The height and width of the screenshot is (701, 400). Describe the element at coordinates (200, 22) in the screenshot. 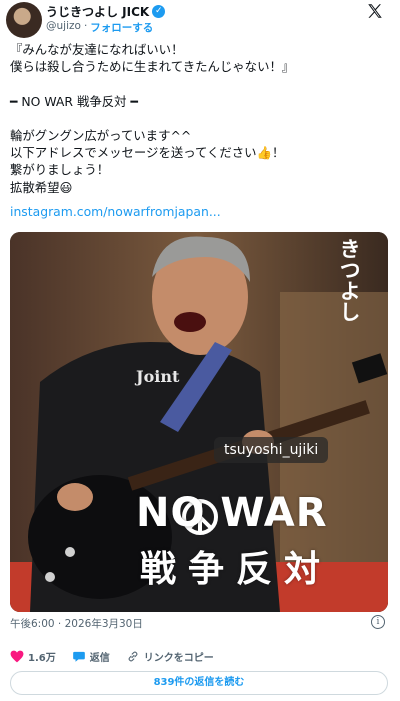

I see `tweet-header: うじきつよし JICK ✓ @ujizo · フォローする` at that location.